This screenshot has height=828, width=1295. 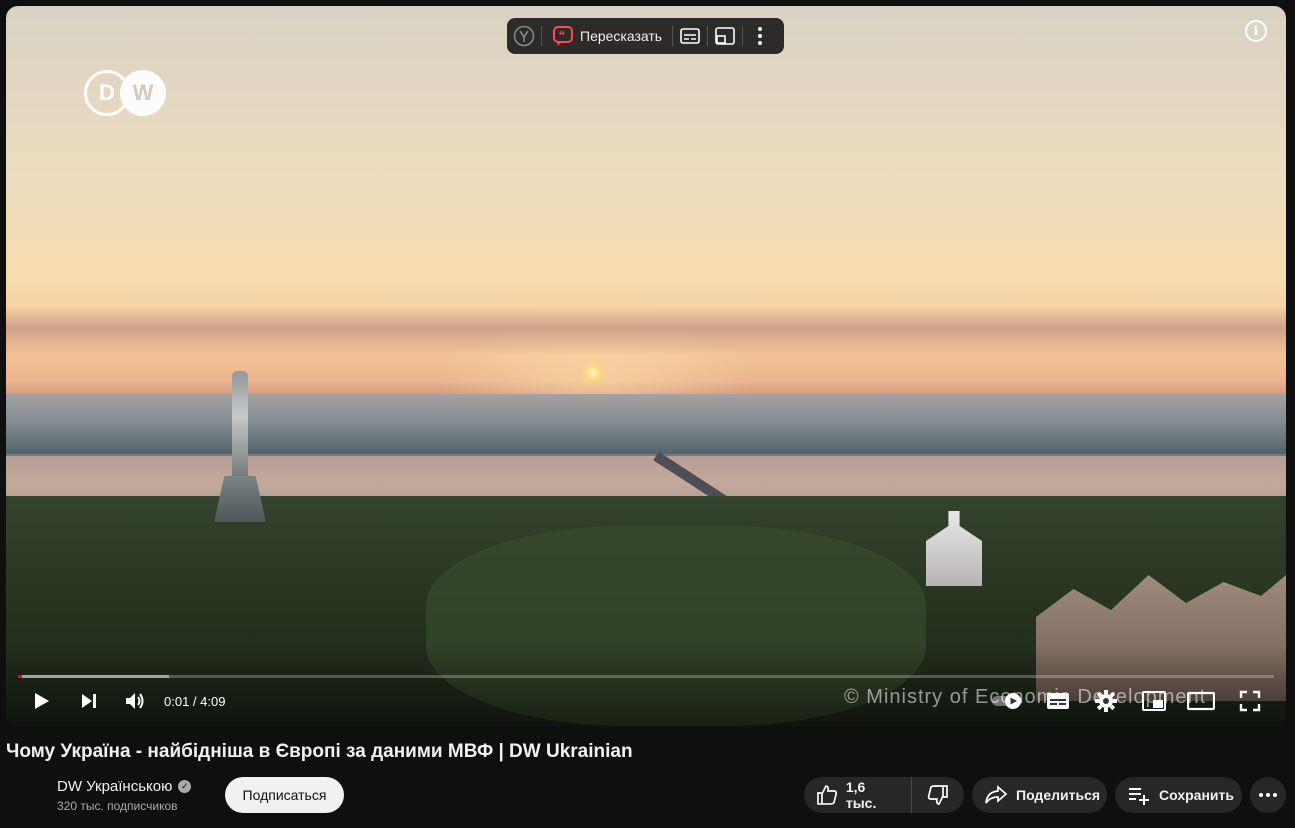 I want to click on theater-mode-icon, so click(x=1201, y=701).